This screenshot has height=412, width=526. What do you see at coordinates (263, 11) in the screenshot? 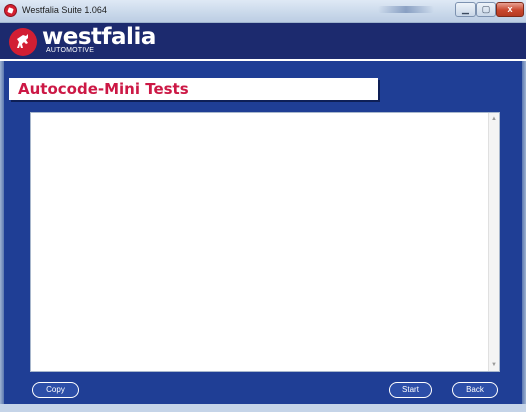
I see `title-bar: Westfalia Suite 1.064 ▁ ▢ x` at bounding box center [263, 11].